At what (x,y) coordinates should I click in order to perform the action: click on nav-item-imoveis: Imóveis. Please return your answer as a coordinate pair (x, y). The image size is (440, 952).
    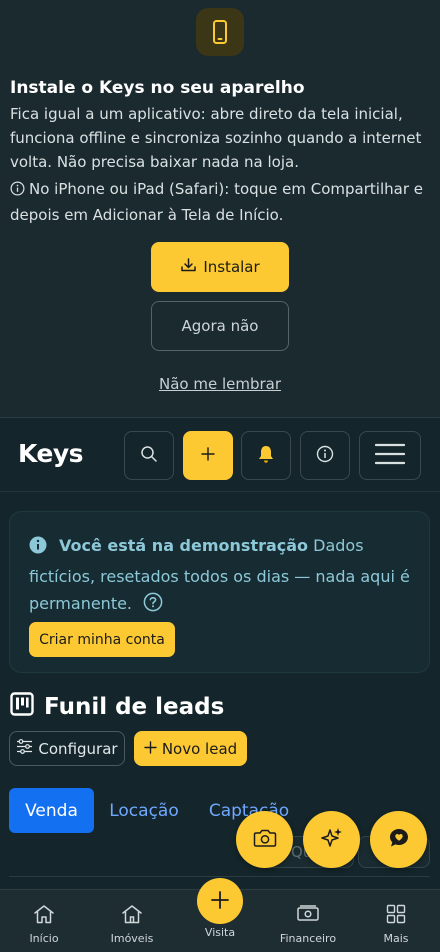
    Looking at the image, I should click on (132, 921).